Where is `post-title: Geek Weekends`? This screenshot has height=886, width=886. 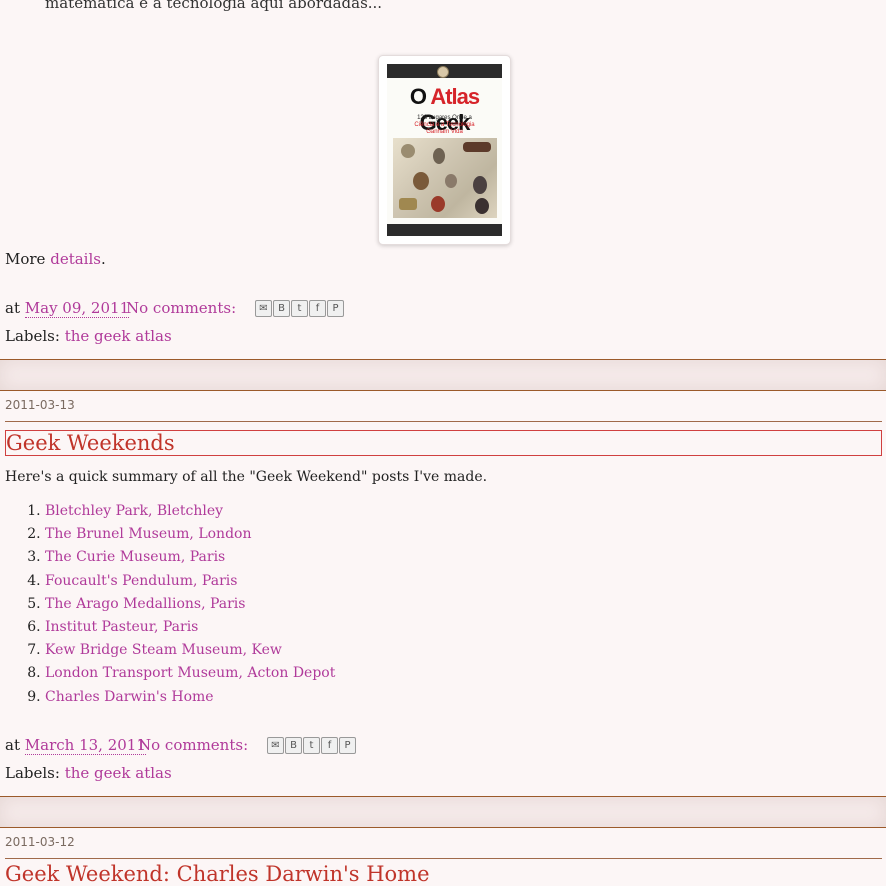
post-title: Geek Weekends is located at coordinates (443, 443).